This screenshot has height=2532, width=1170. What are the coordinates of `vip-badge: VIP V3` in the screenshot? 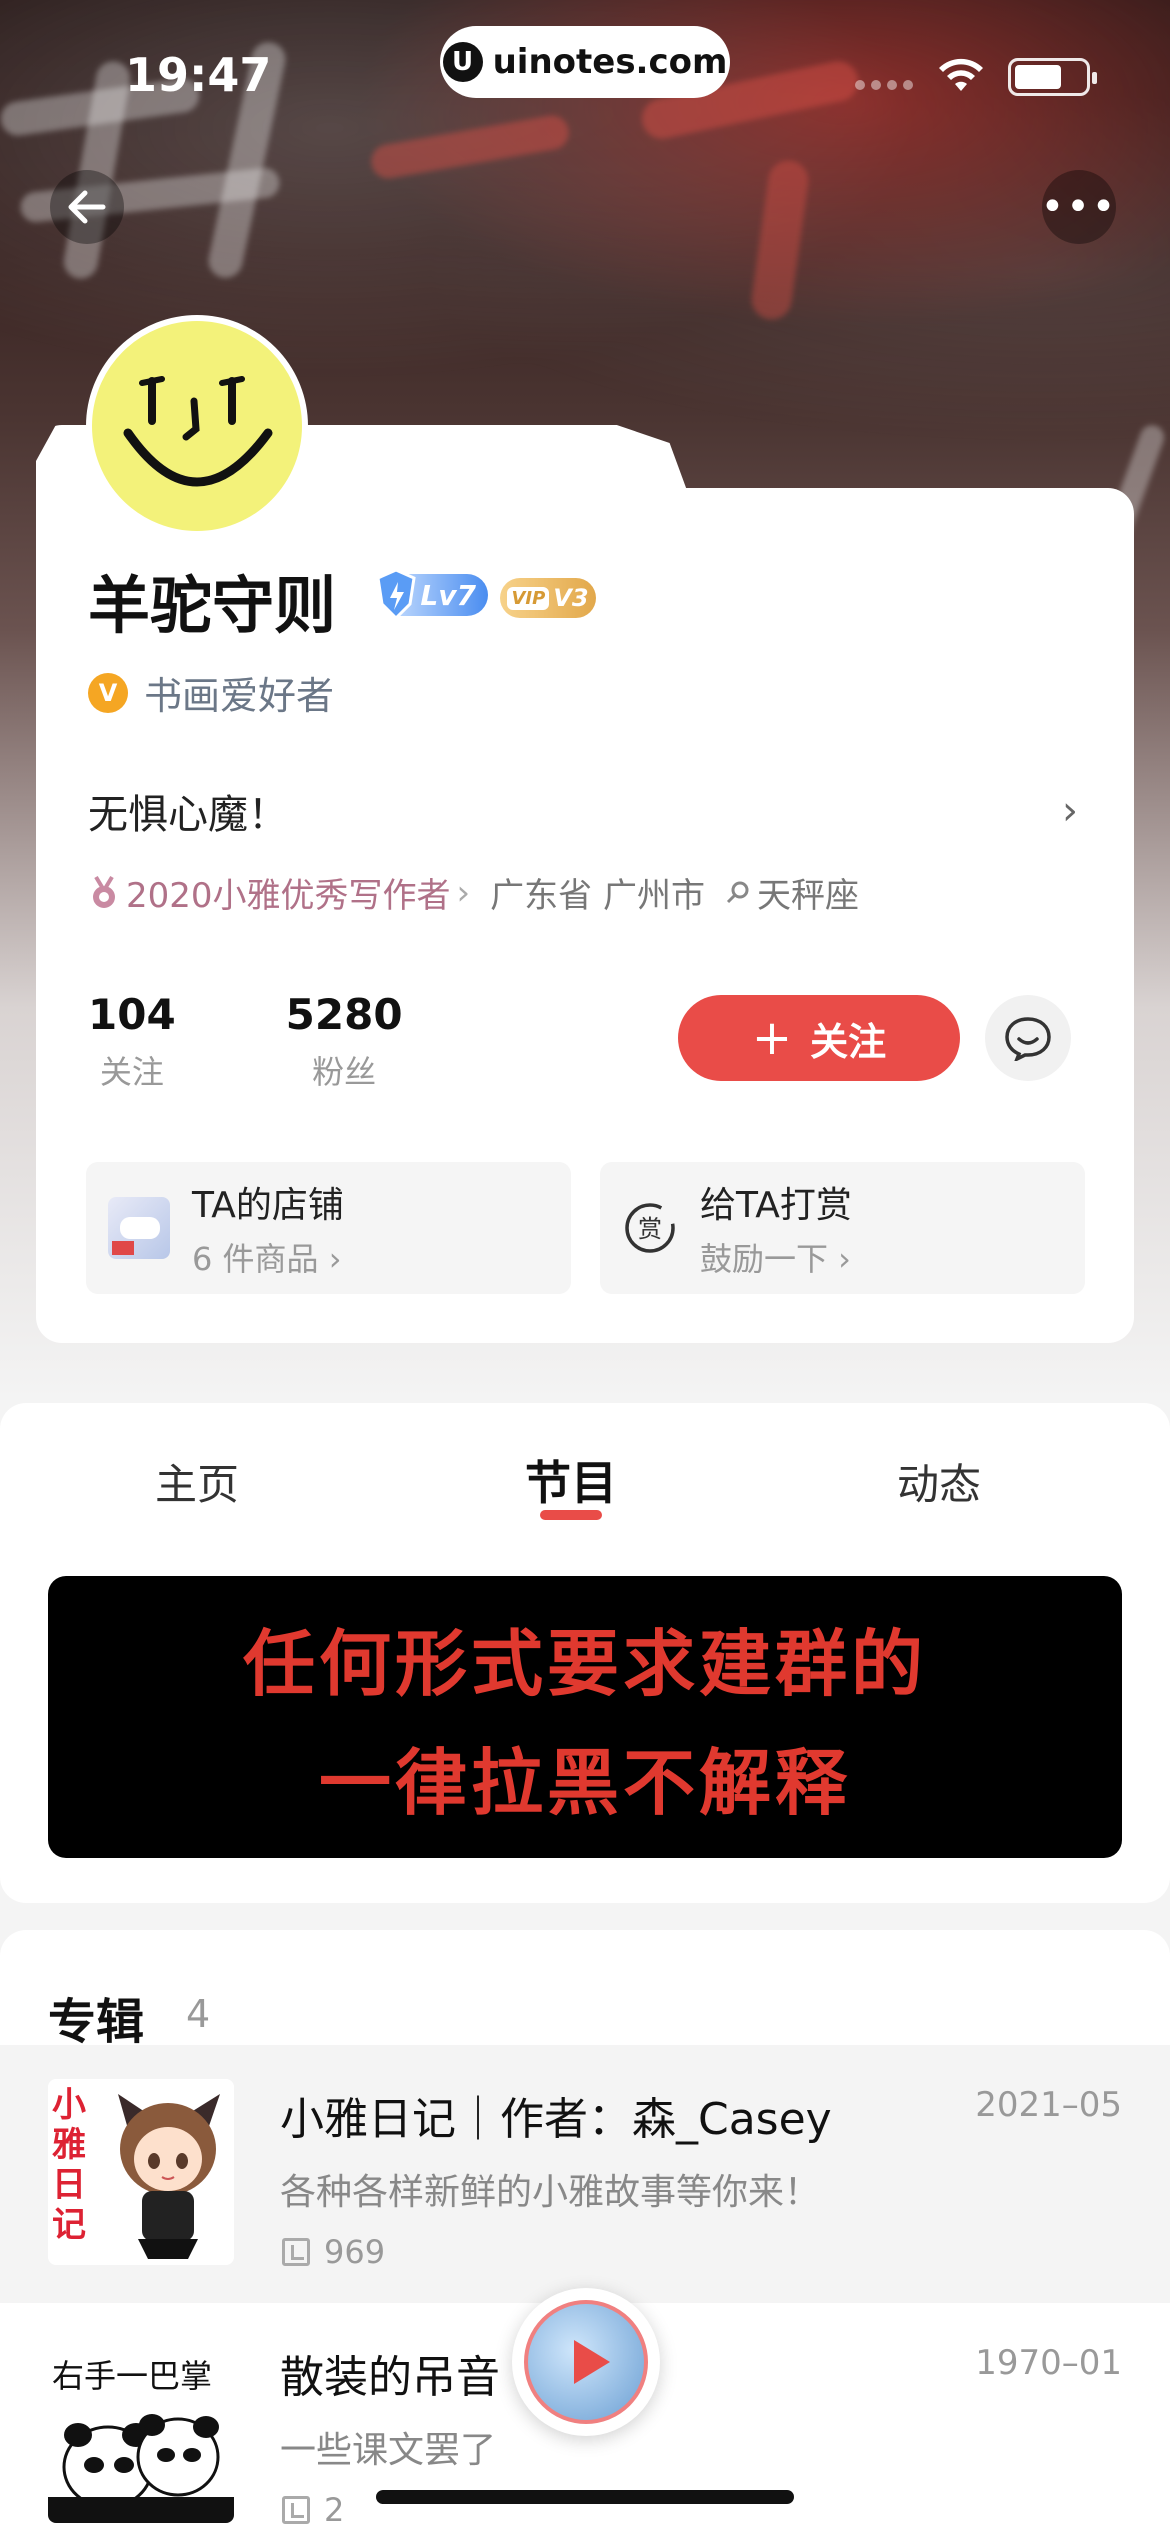 It's located at (548, 598).